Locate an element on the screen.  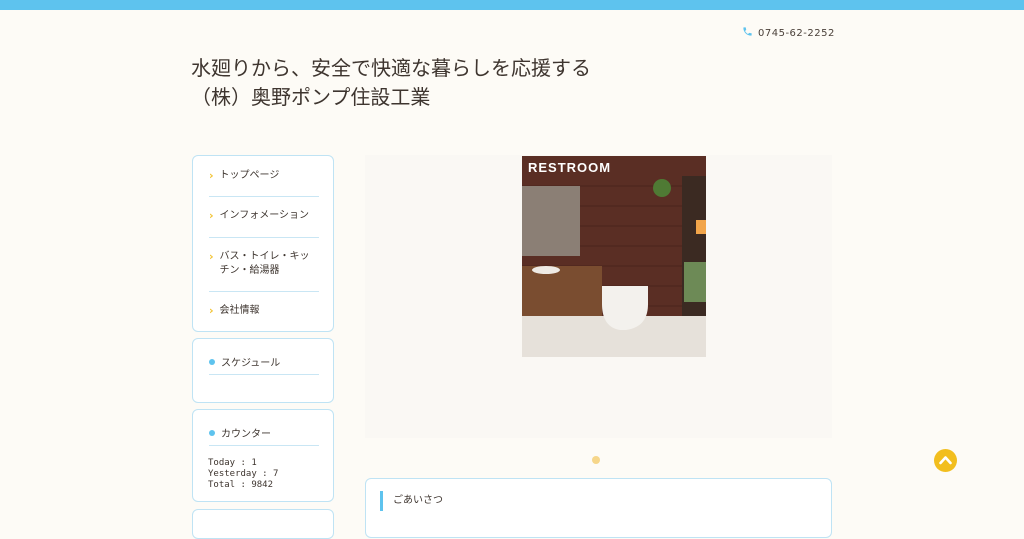
counter-total: Total : 9842 is located at coordinates (241, 485).